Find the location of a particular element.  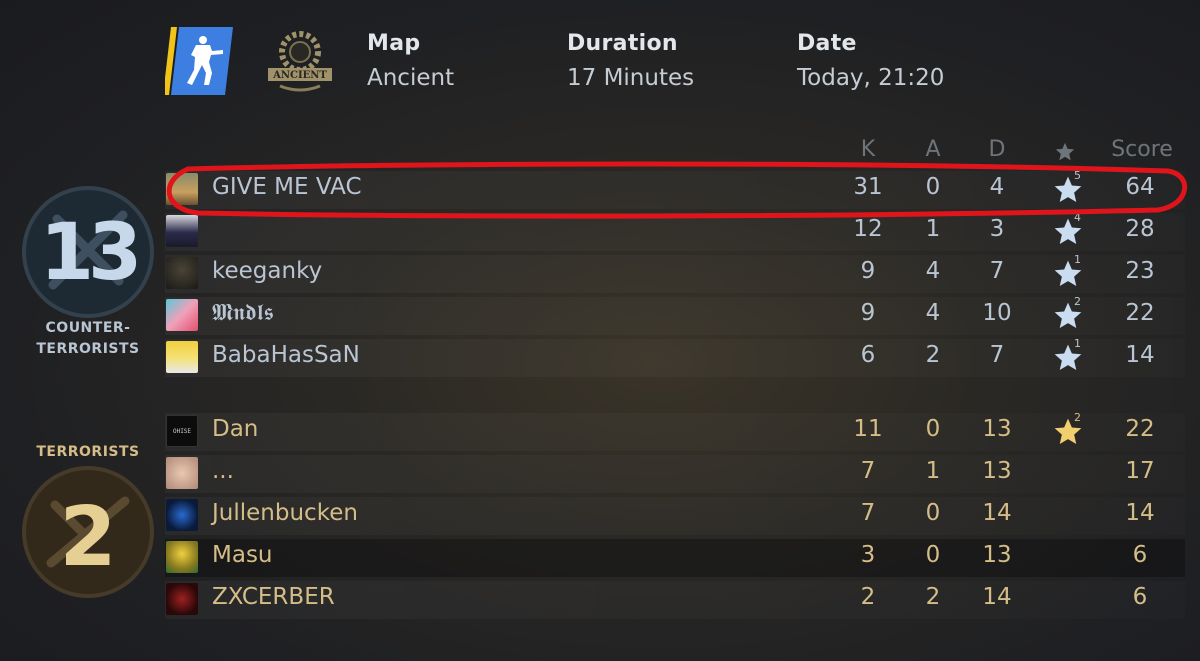

player-avatar: OHISE is located at coordinates (182, 431).